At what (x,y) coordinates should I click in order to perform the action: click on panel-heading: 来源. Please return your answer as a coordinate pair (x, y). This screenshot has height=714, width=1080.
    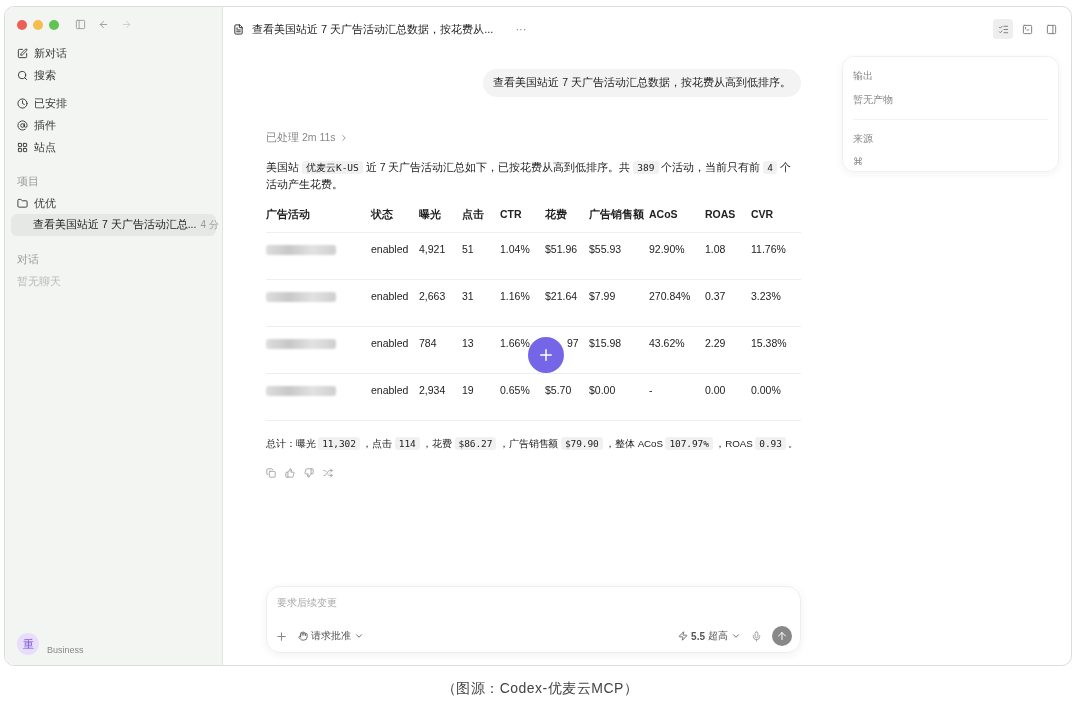
    Looking at the image, I should click on (863, 139).